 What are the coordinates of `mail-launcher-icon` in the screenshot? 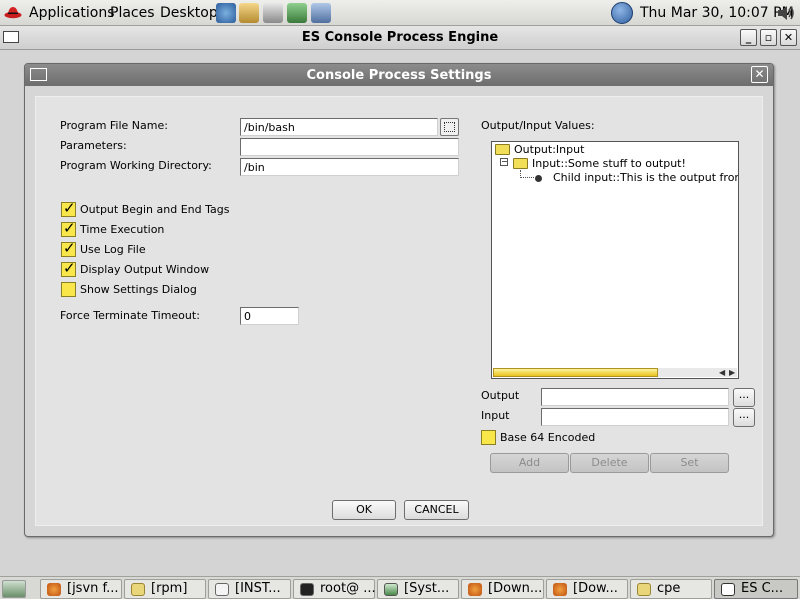 It's located at (249, 13).